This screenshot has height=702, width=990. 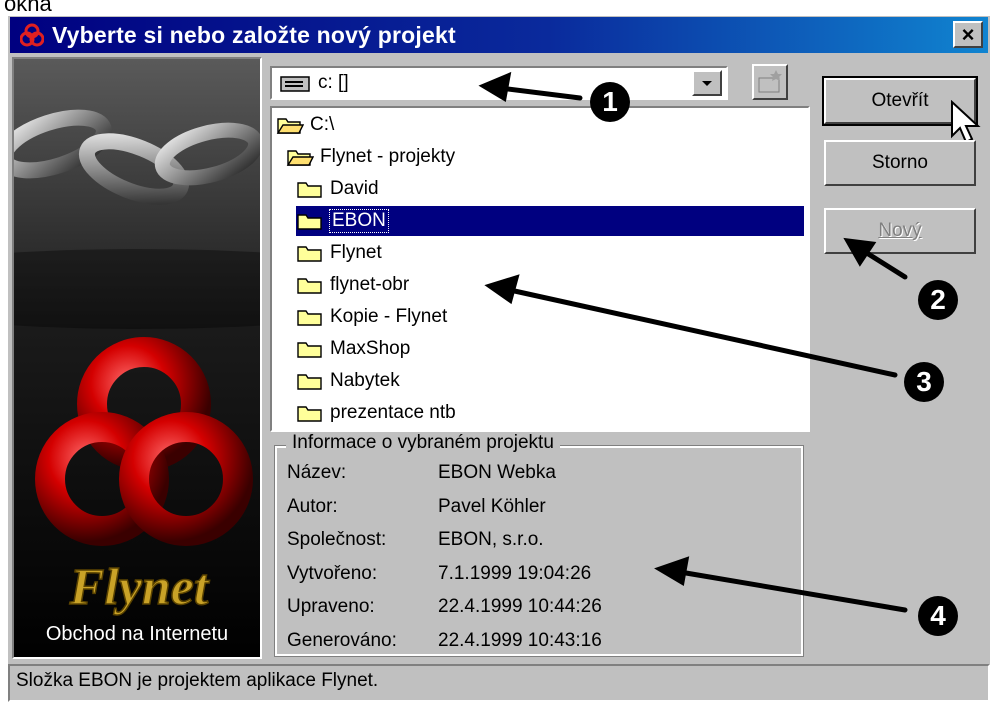 What do you see at coordinates (610, 102) in the screenshot?
I see `callout-1: 1` at bounding box center [610, 102].